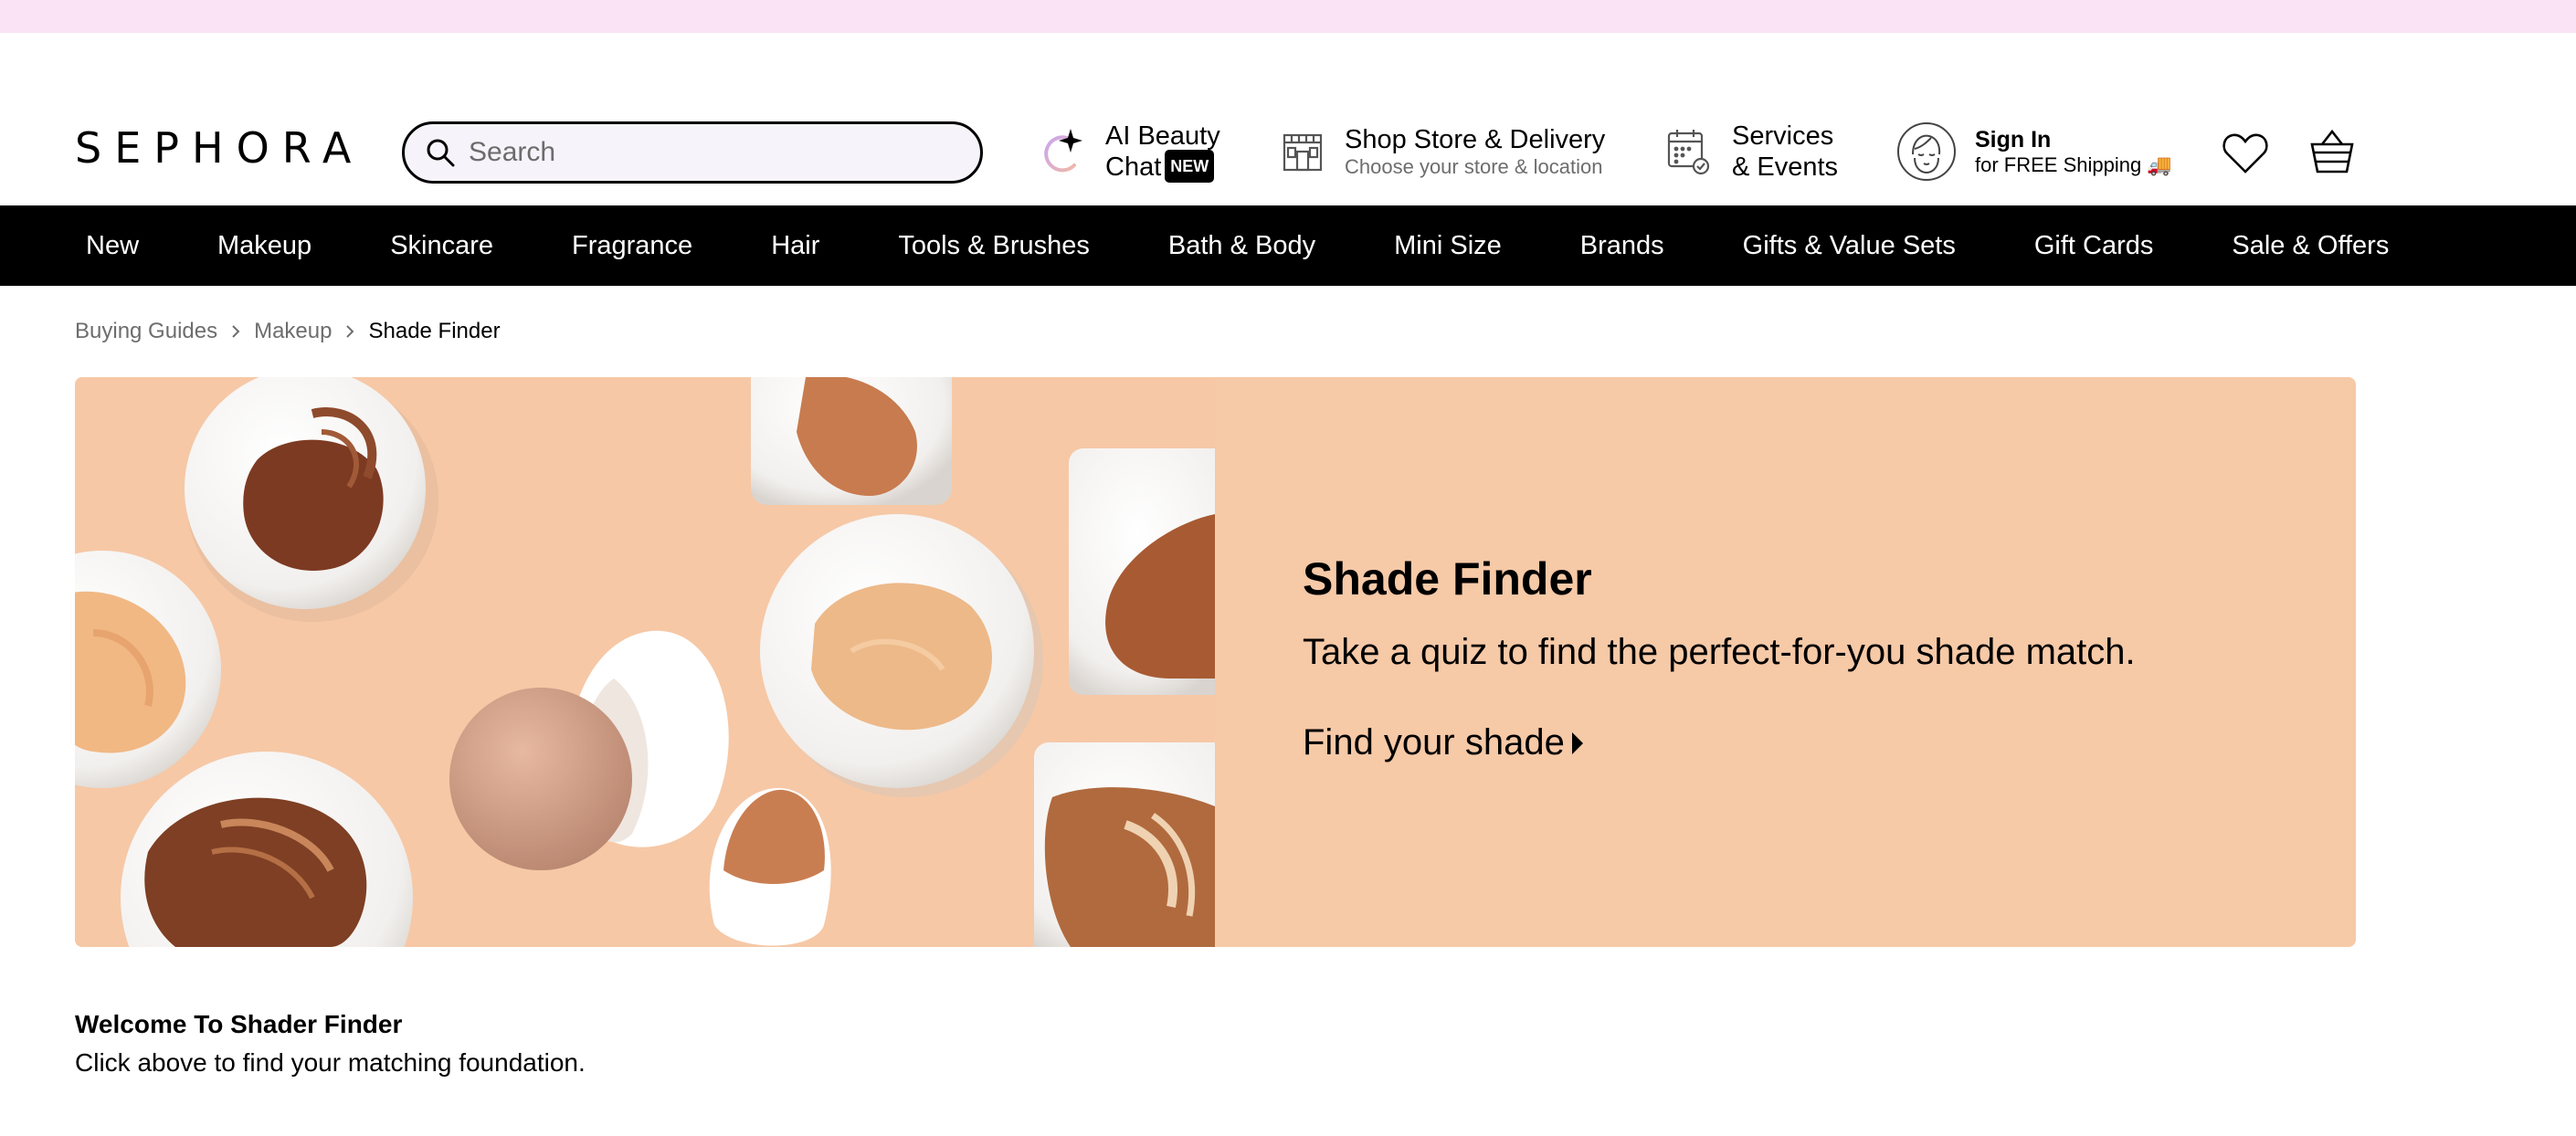 Image resolution: width=2576 pixels, height=1136 pixels. Describe the element at coordinates (441, 153) in the screenshot. I see `search-icon` at that location.